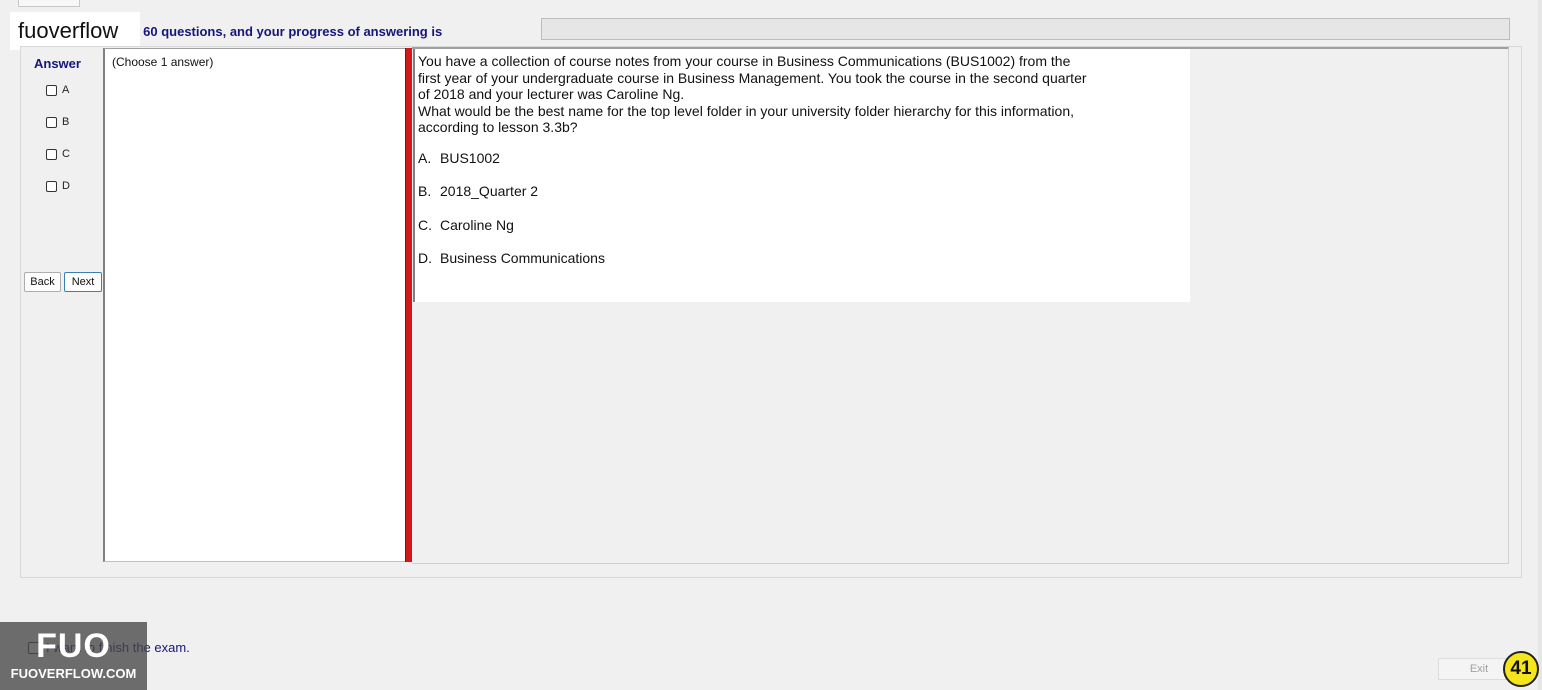 The image size is (1542, 690). Describe the element at coordinates (66, 122) in the screenshot. I see `answer-option-label: B` at that location.